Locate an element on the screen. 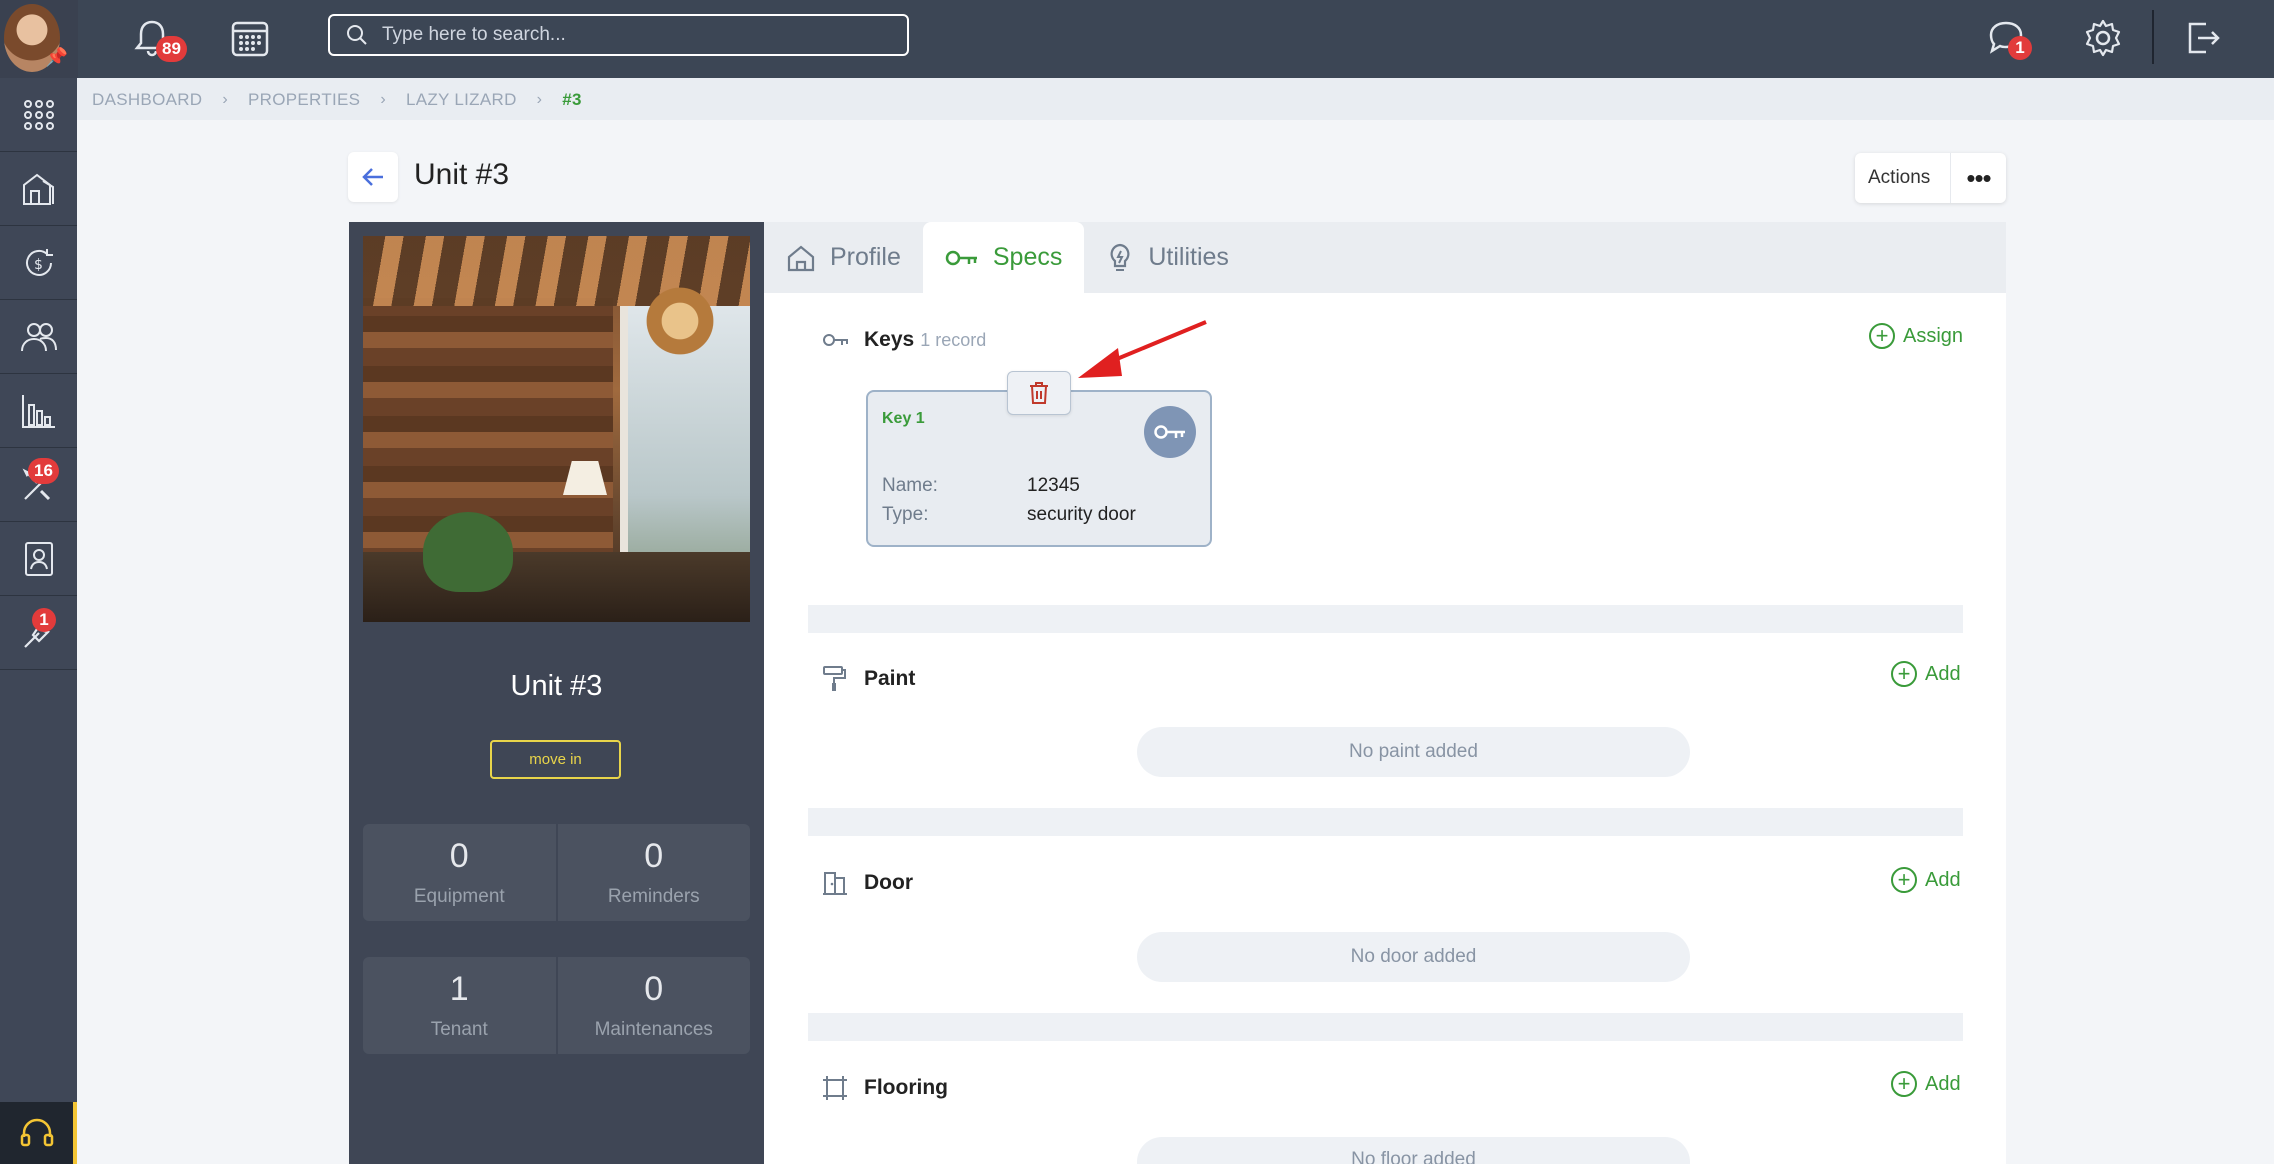 Image resolution: width=2274 pixels, height=1164 pixels. door-icon is located at coordinates (835, 883).